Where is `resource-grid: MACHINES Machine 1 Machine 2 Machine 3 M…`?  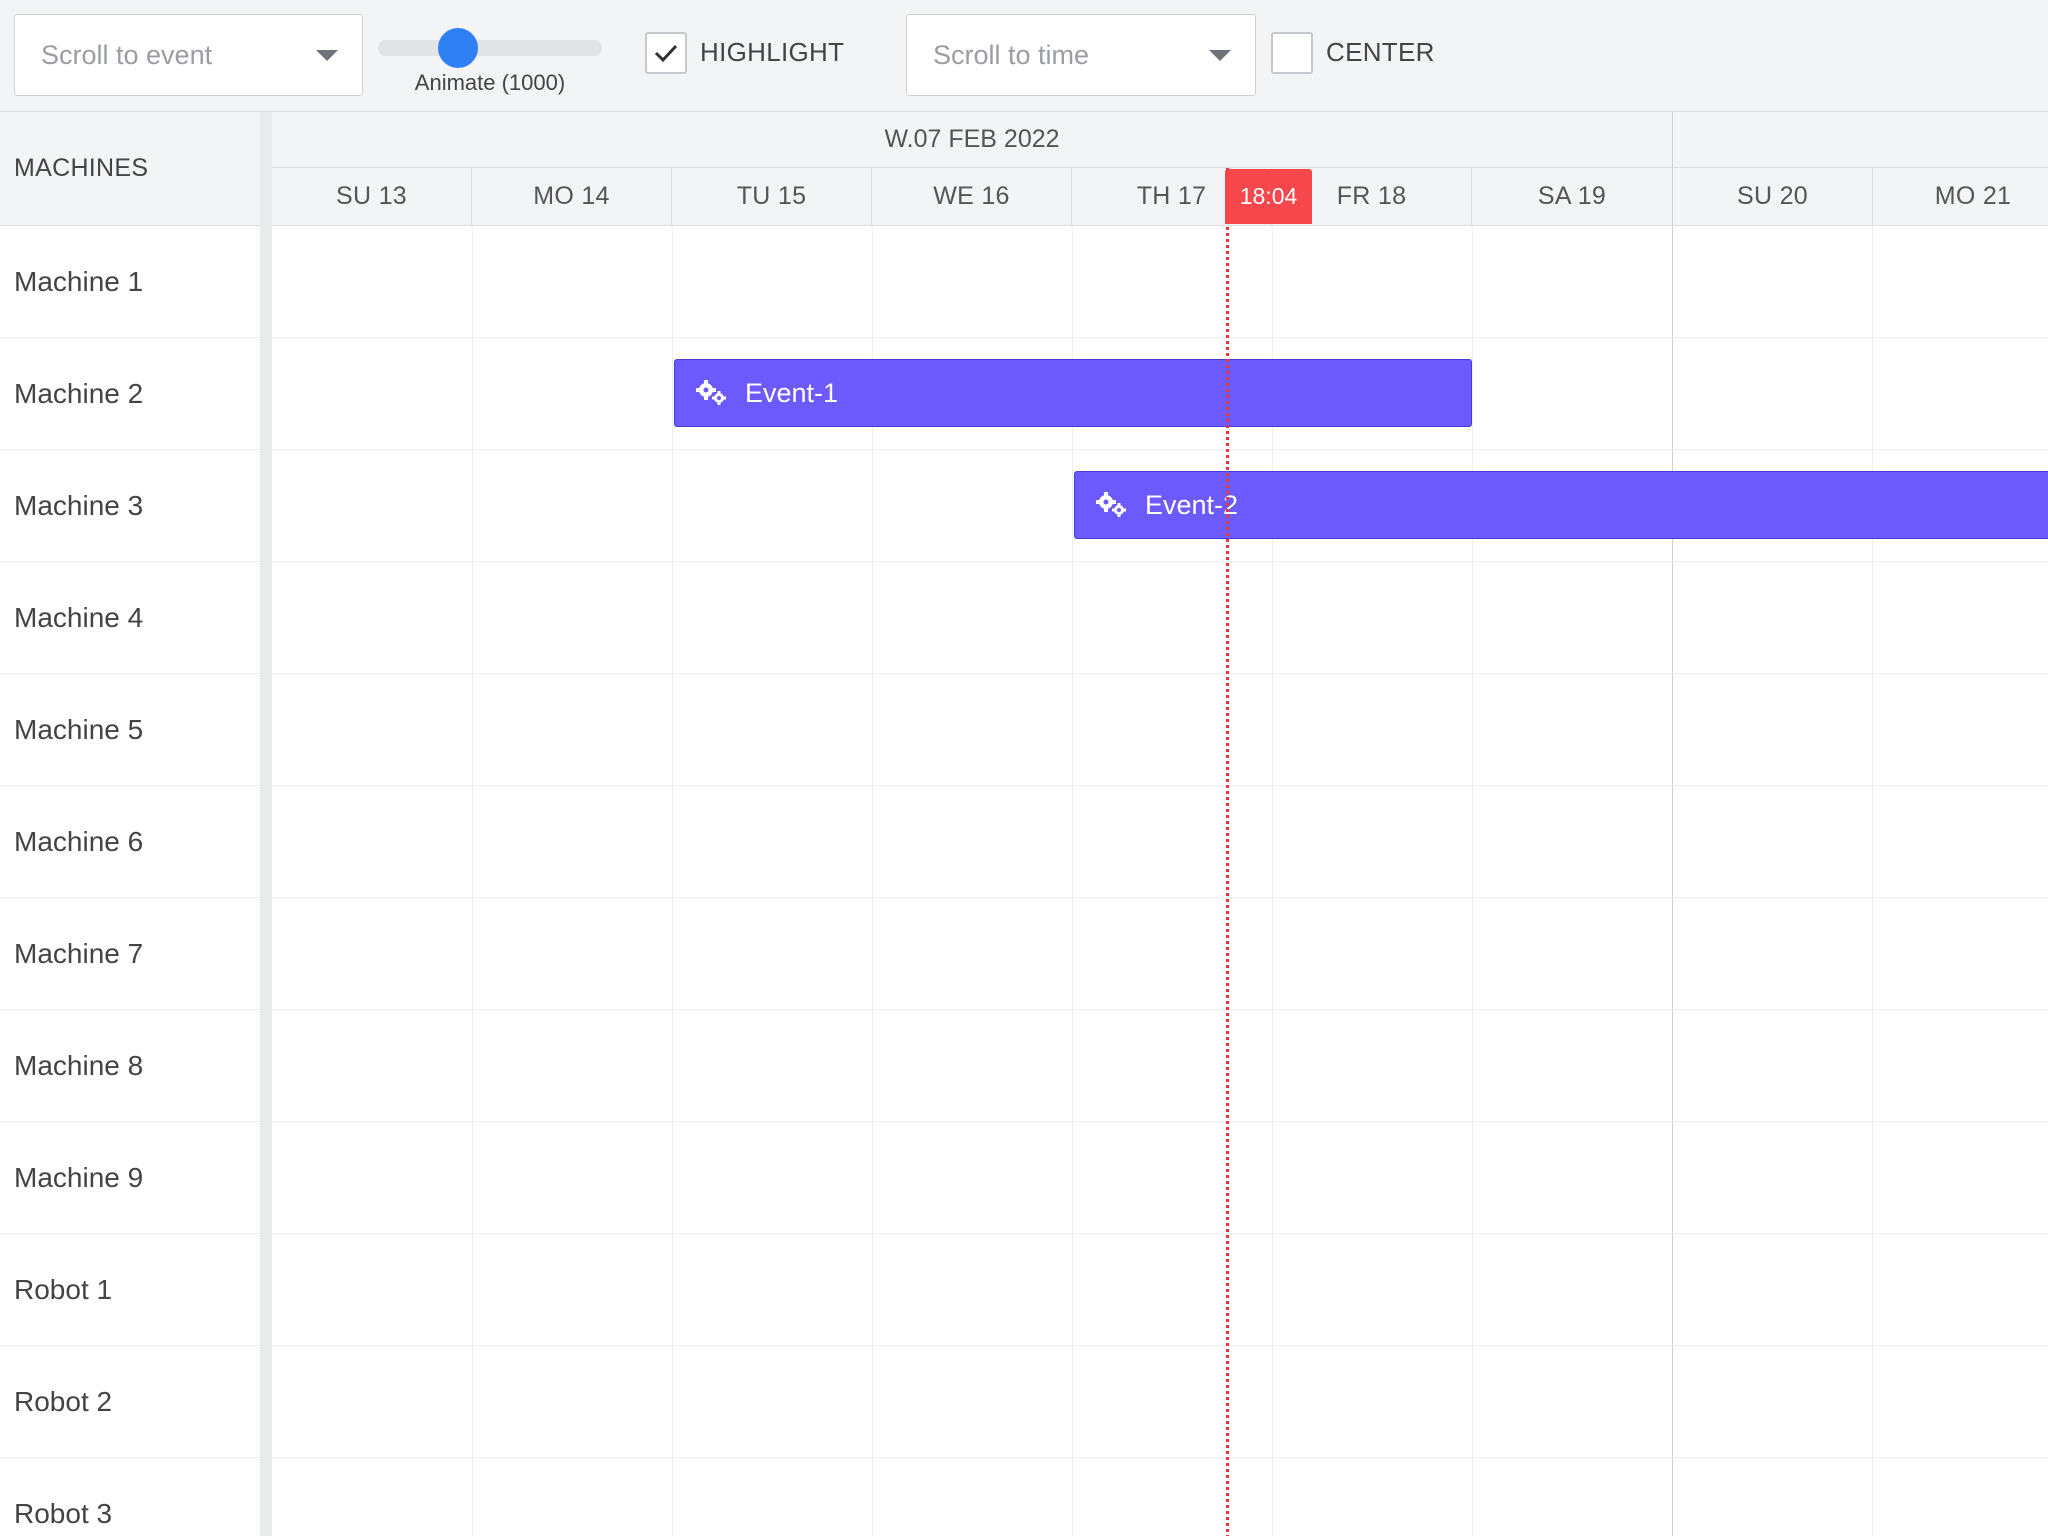 resource-grid: MACHINES Machine 1 Machine 2 Machine 3 M… is located at coordinates (130, 824).